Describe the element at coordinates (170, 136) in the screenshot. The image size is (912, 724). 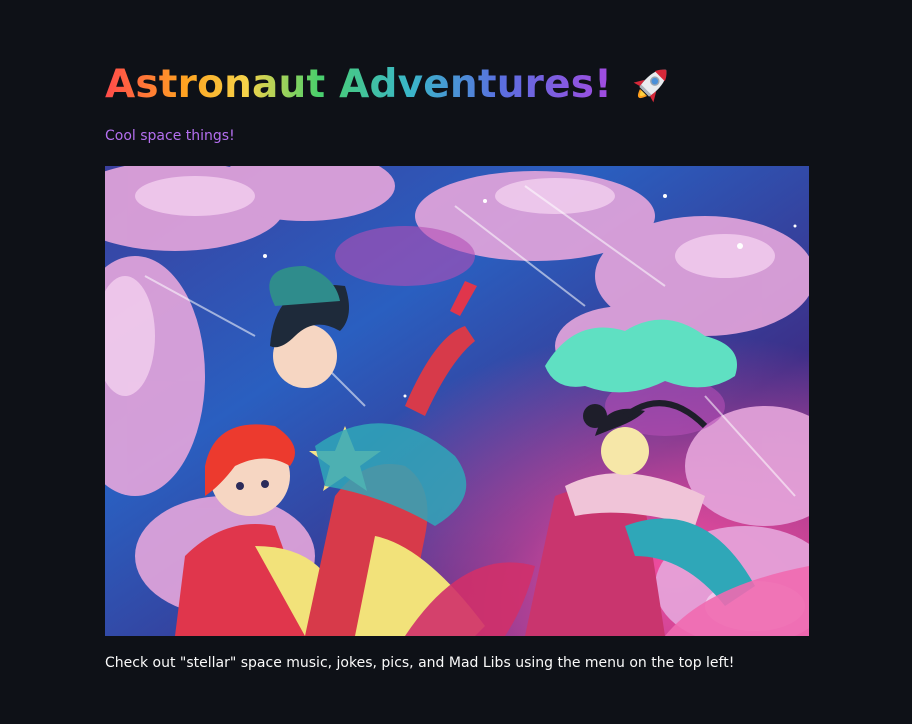
I see `page-subtitle: Cool space things!` at that location.